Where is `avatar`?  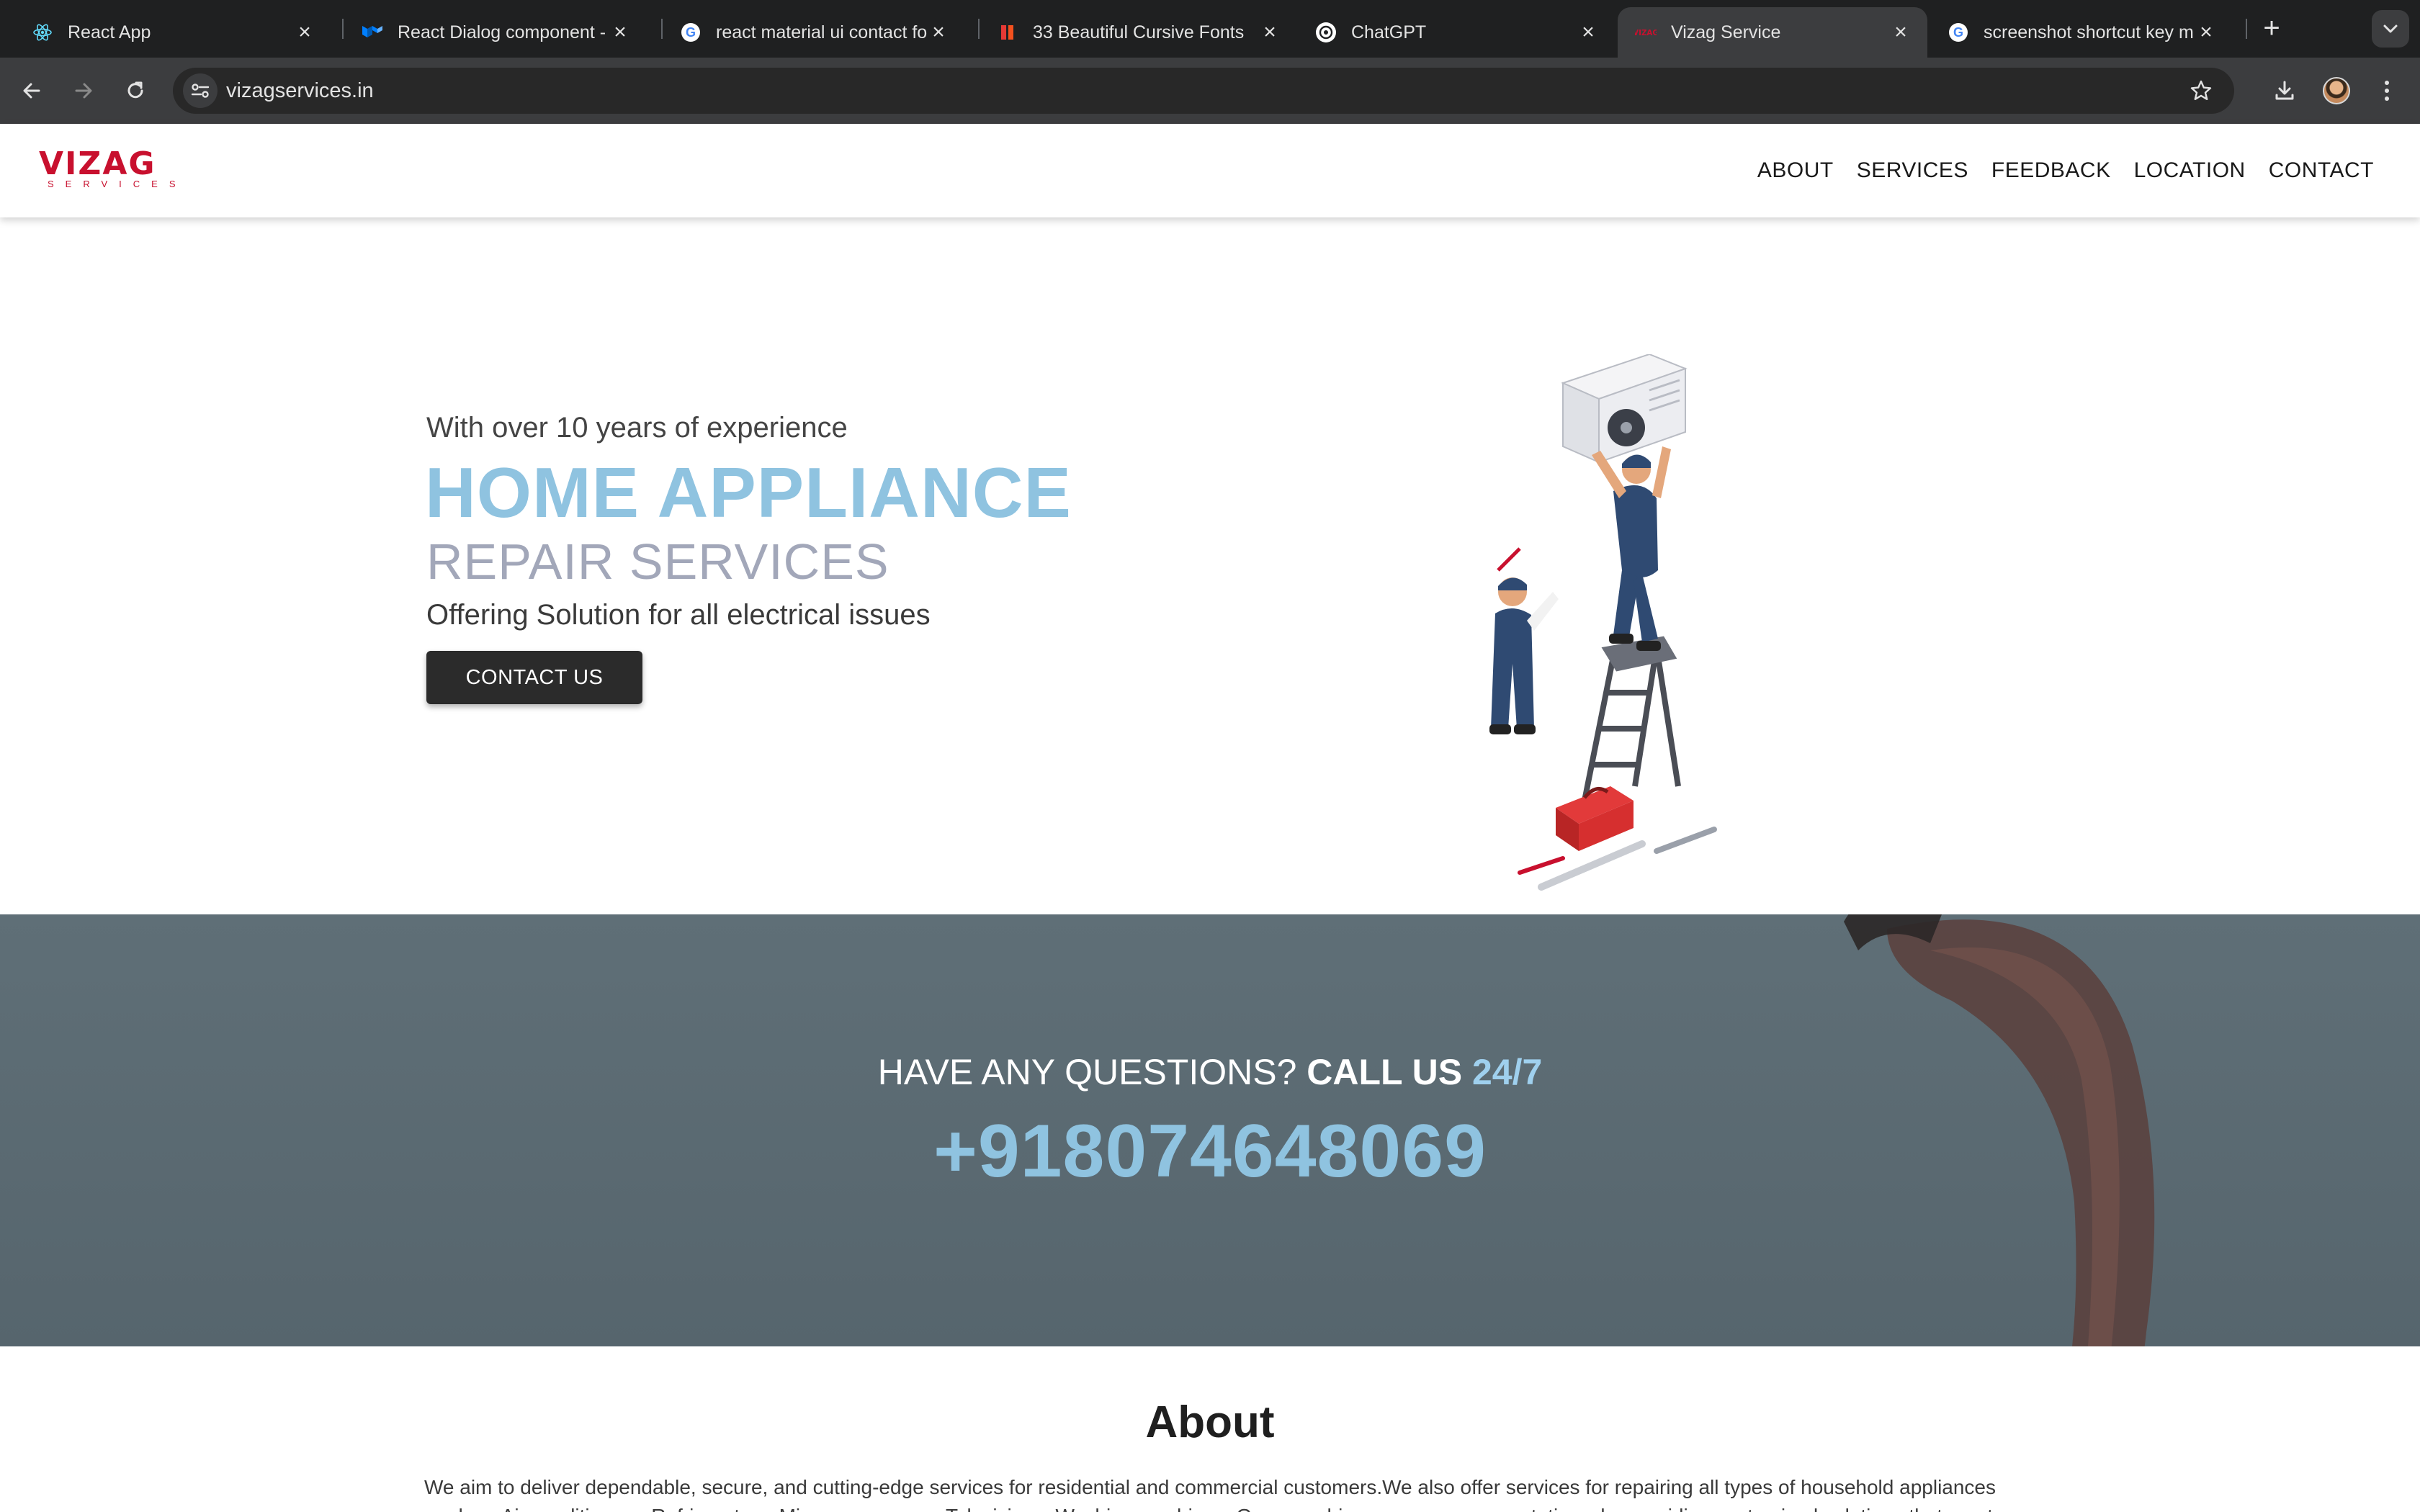 avatar is located at coordinates (2336, 90).